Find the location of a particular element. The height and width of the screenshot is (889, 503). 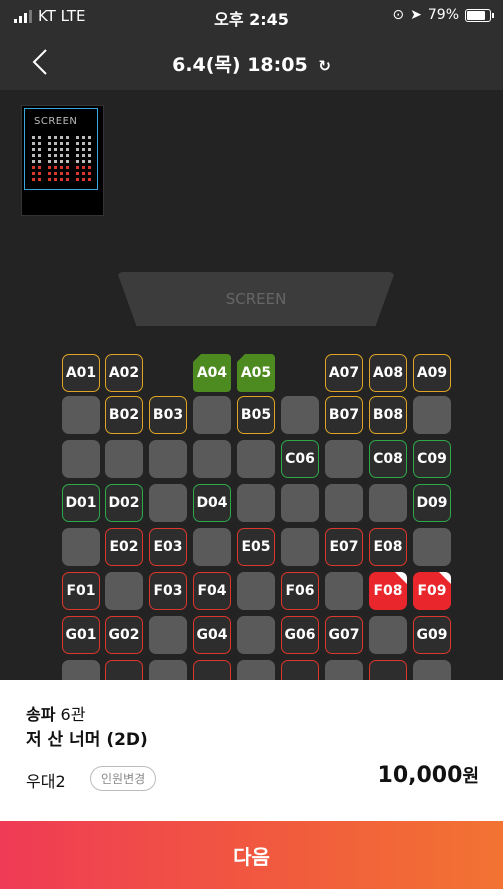

seat-label: B08 is located at coordinates (388, 415).